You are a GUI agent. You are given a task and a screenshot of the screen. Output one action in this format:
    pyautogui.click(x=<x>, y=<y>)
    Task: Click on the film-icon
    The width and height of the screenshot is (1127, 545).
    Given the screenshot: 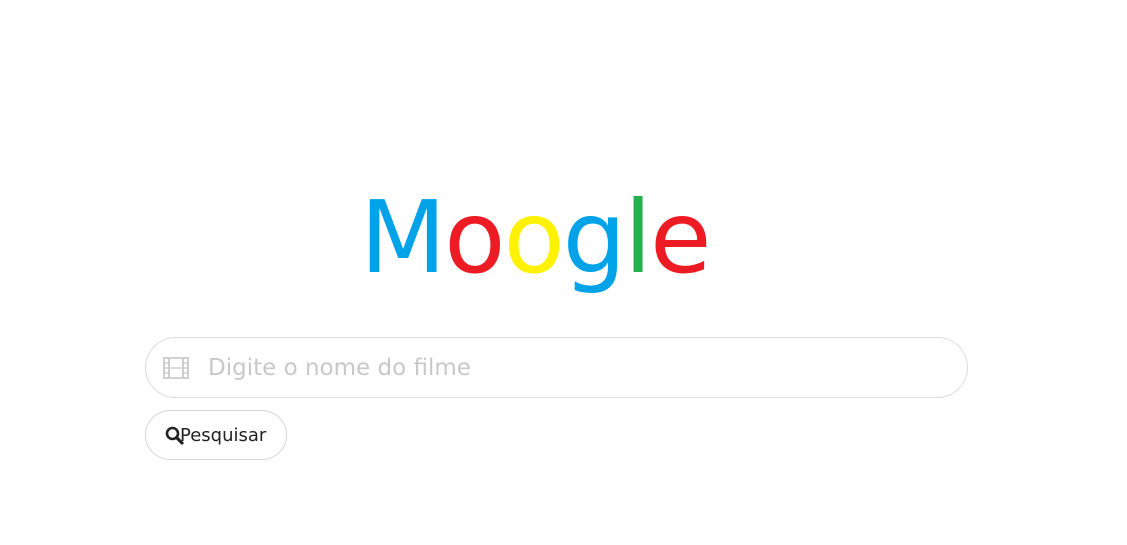 What is the action you would take?
    pyautogui.click(x=176, y=368)
    